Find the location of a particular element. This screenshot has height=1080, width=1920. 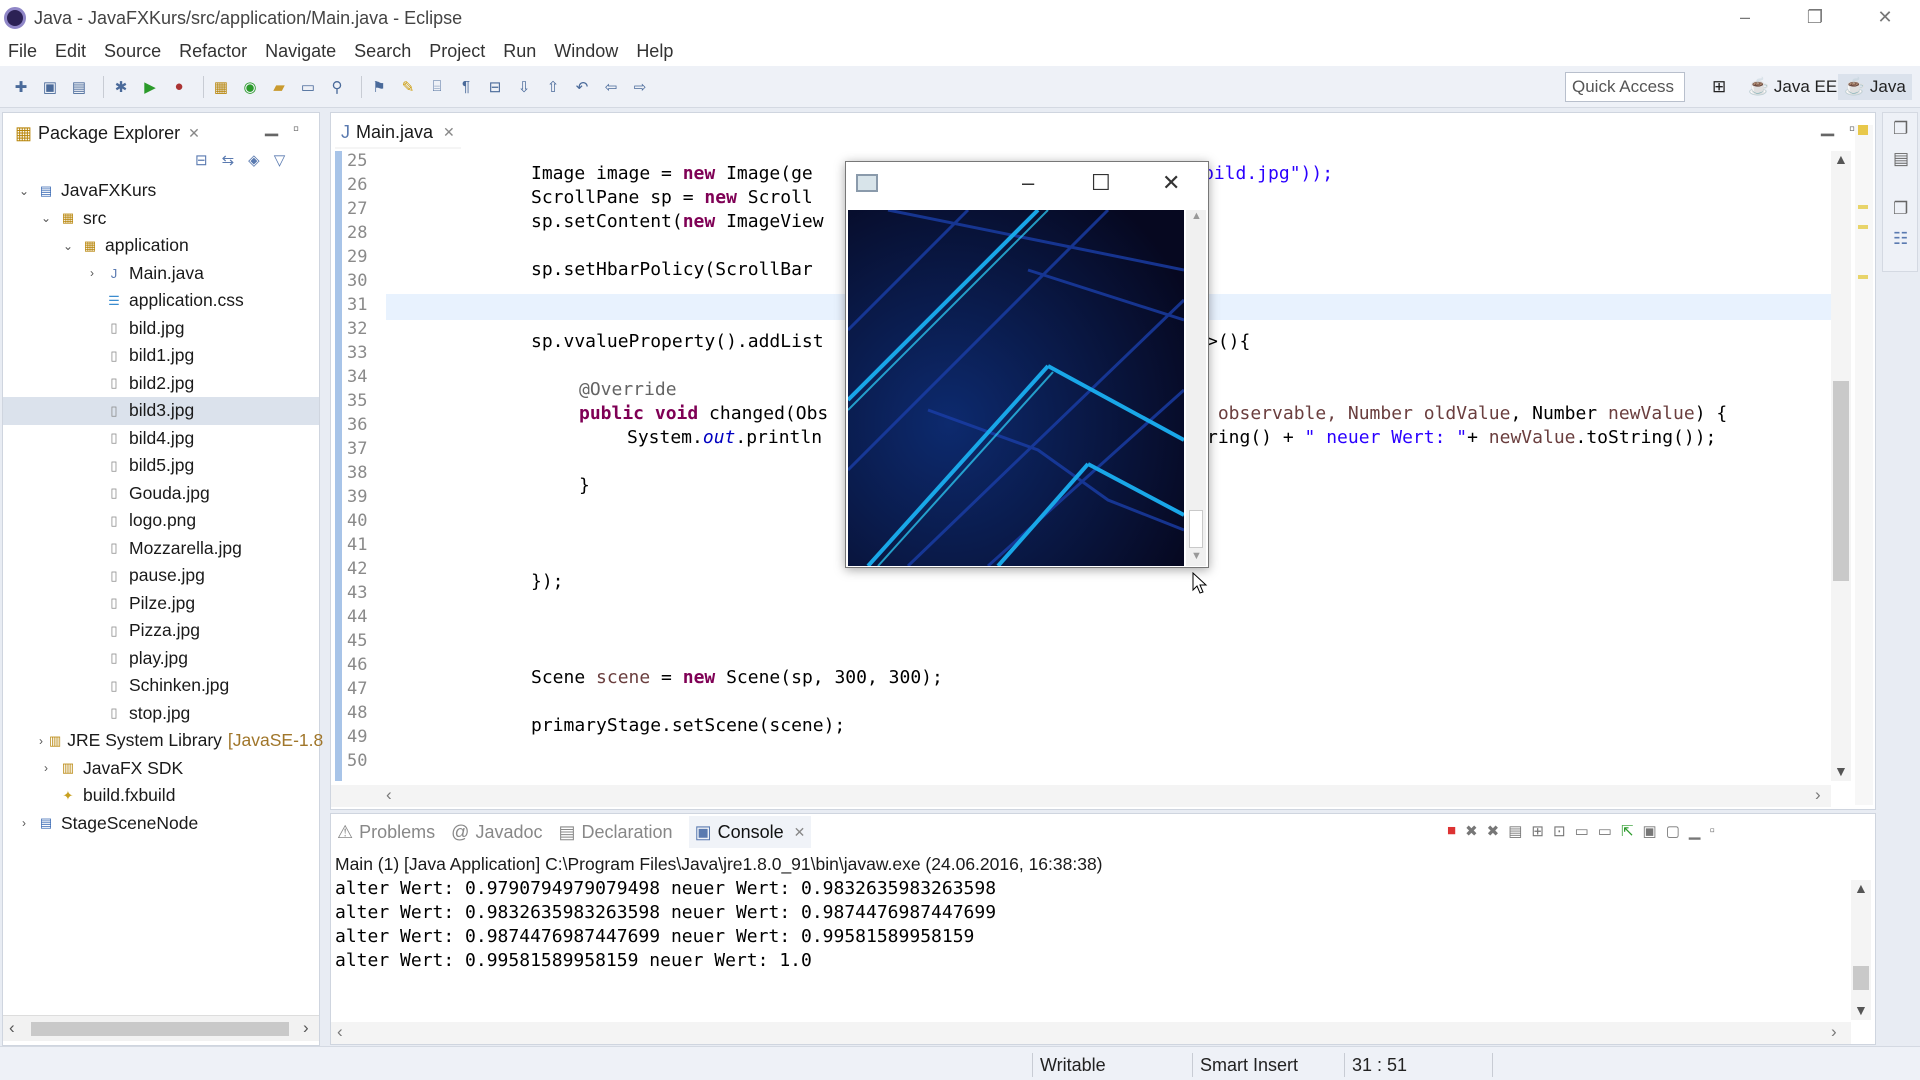

tree-item: ▯ bild2.jpg is located at coordinates (161, 384).